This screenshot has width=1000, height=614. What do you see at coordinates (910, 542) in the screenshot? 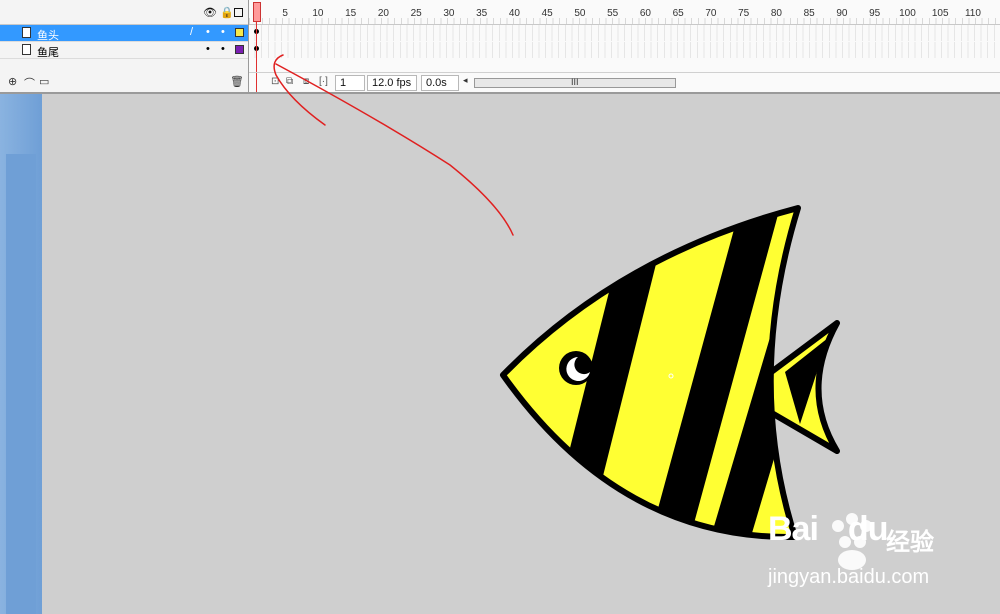
I see `watermark-brand: 经验` at bounding box center [910, 542].